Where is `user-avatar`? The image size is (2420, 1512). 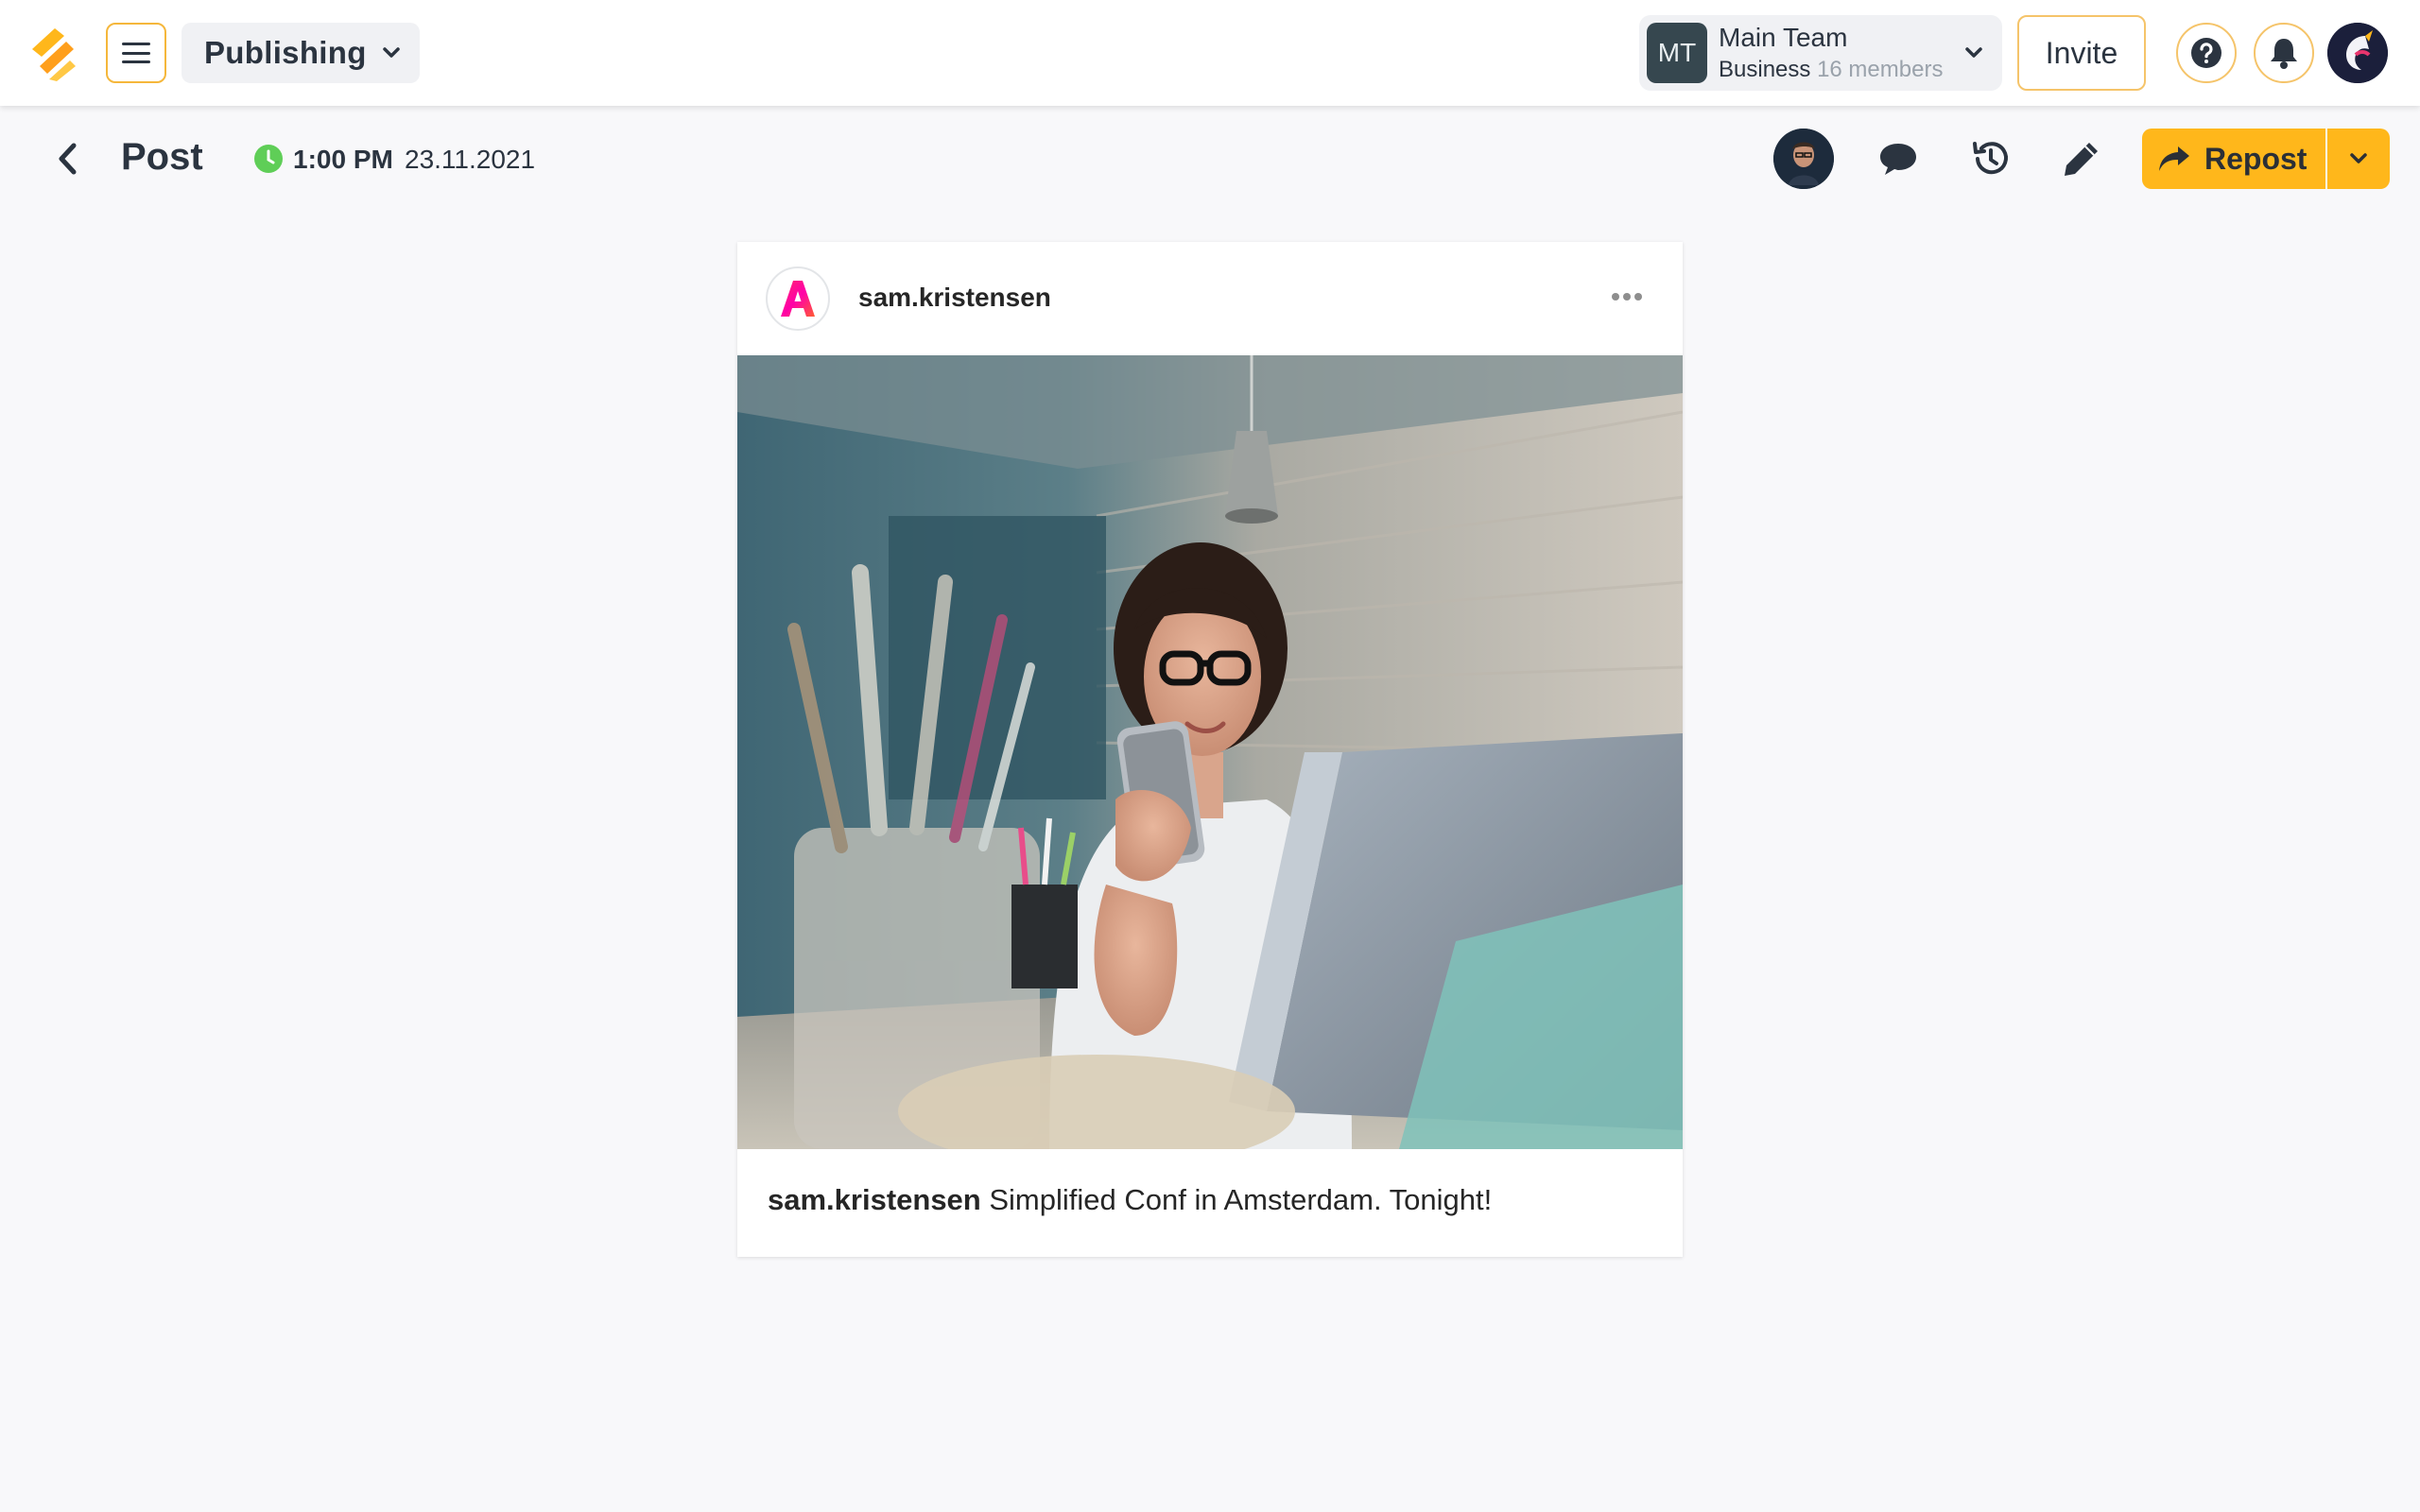 user-avatar is located at coordinates (2357, 53).